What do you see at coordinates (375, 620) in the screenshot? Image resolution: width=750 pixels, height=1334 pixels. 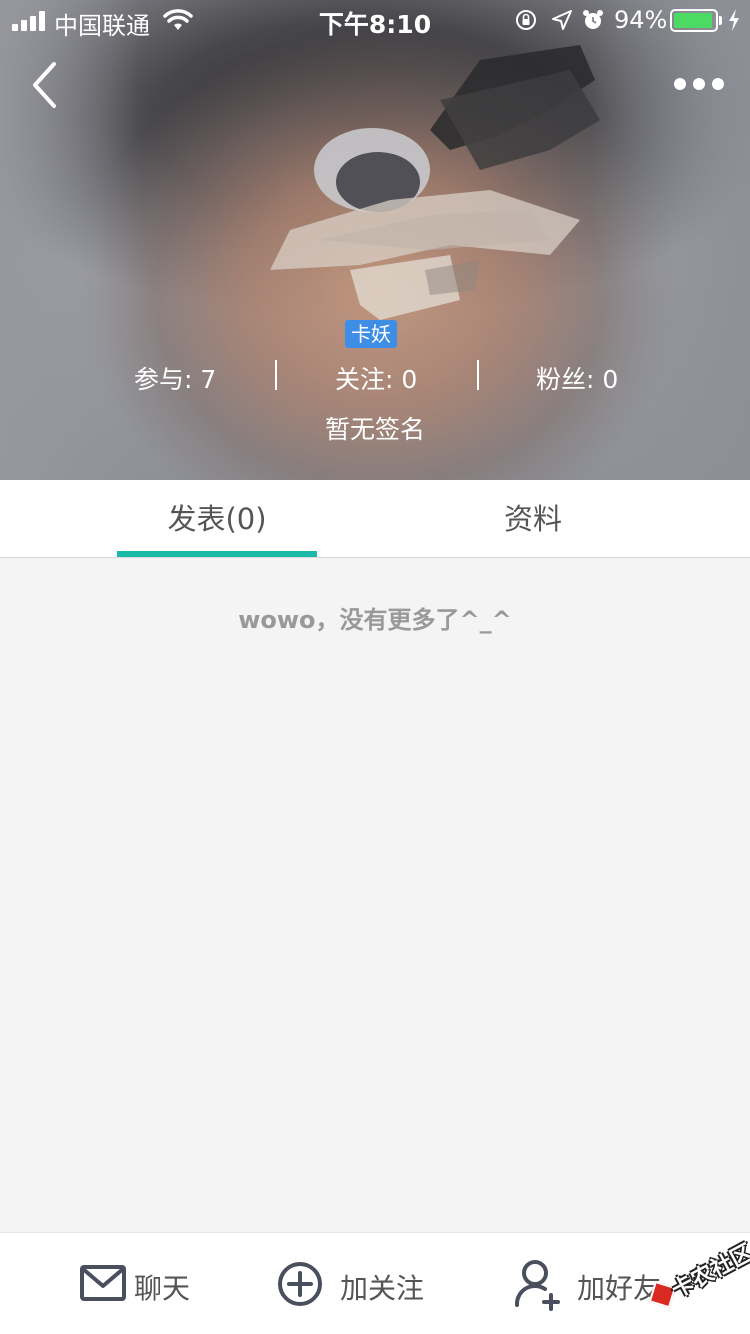 I see `empty-feed-message: wowo，没有更多了^_^` at bounding box center [375, 620].